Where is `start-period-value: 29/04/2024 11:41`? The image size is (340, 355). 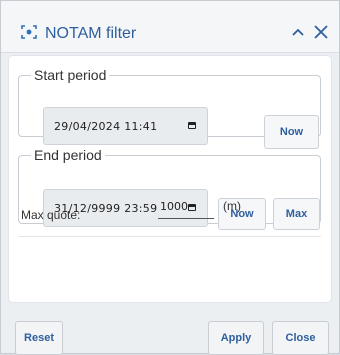
start-period-value: 29/04/2024 11:41 is located at coordinates (106, 126).